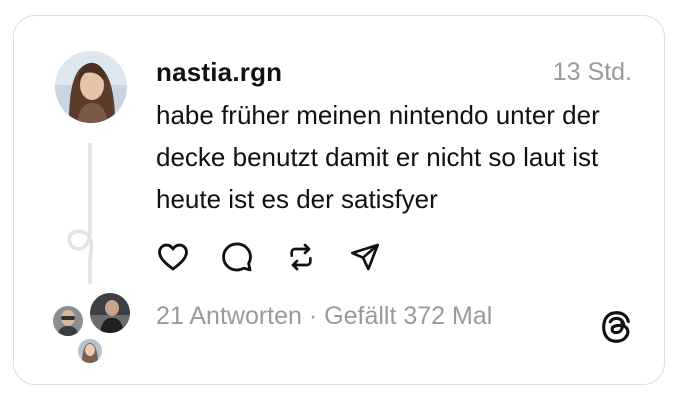 Image resolution: width=688 pixels, height=404 pixels. What do you see at coordinates (219, 72) in the screenshot?
I see `author-username: nastia.rgn` at bounding box center [219, 72].